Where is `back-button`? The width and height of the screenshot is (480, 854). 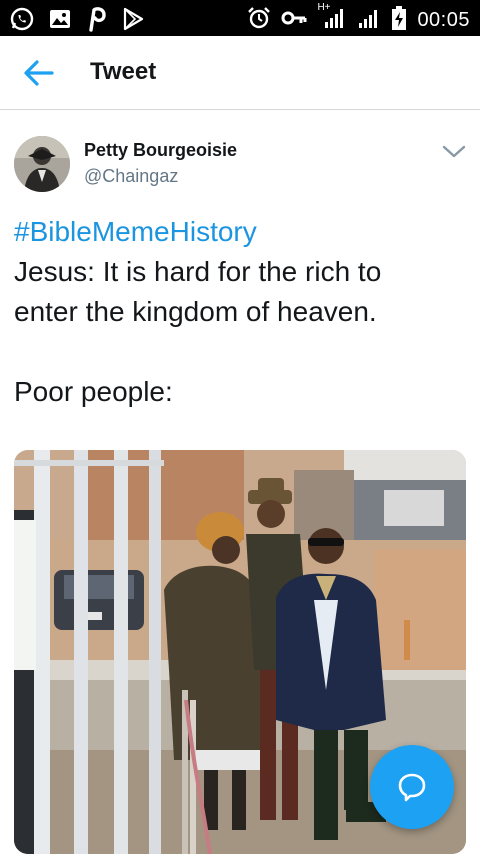
back-button is located at coordinates (39, 73).